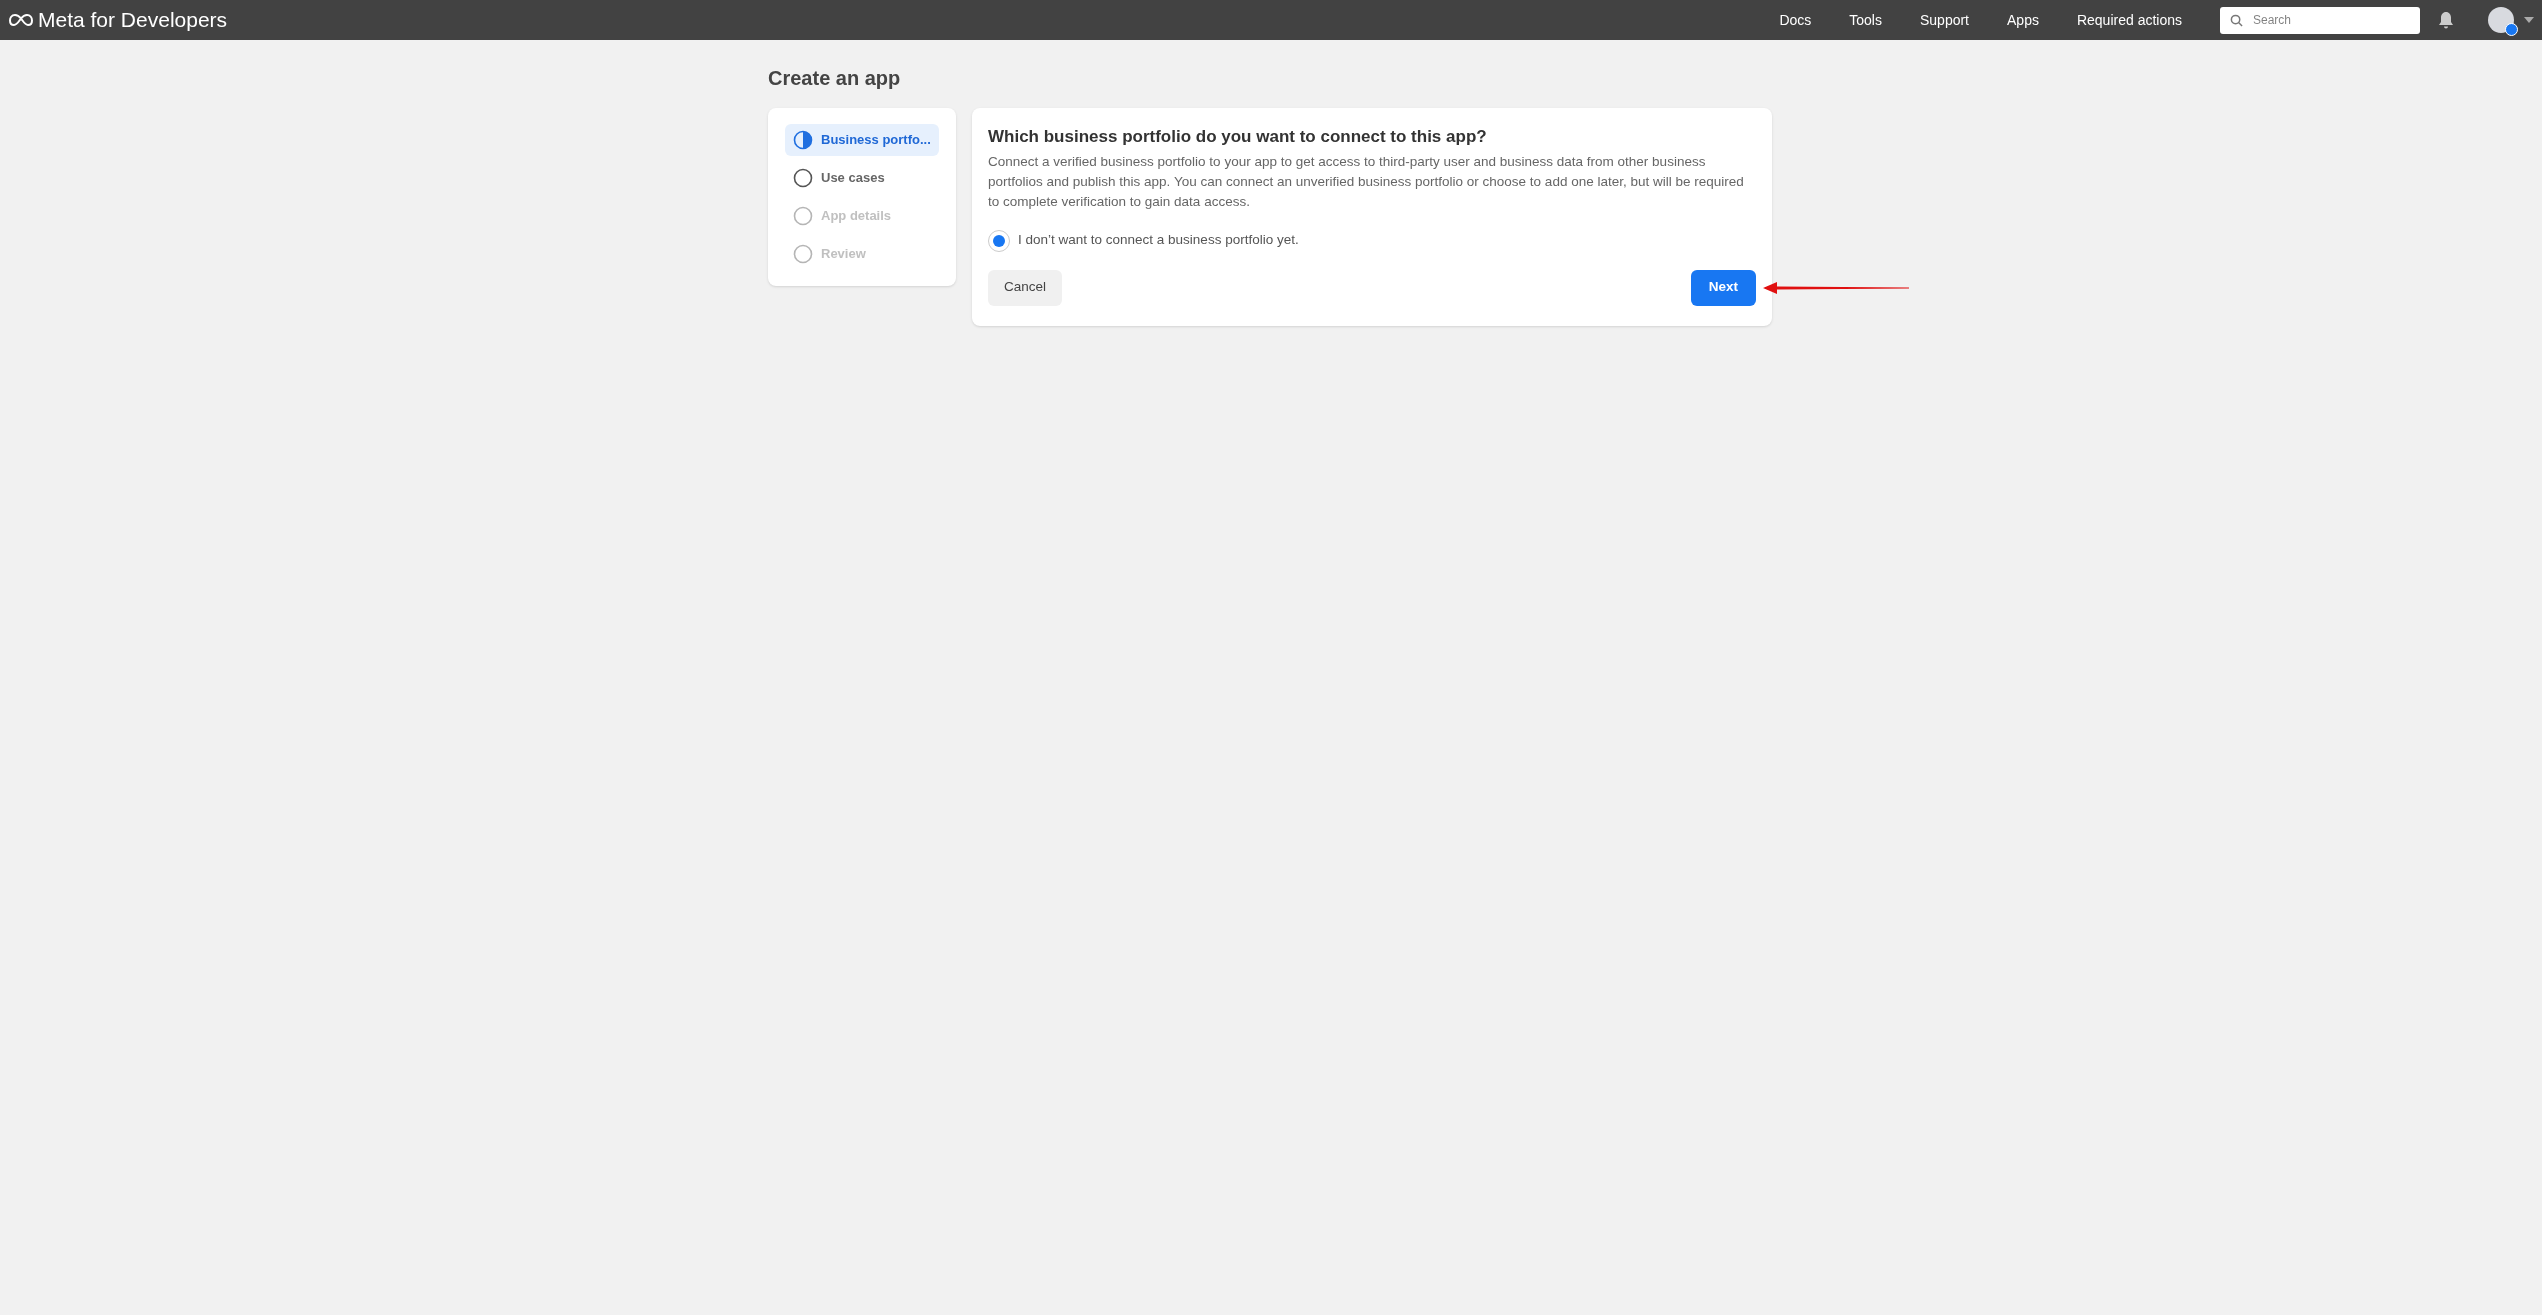 This screenshot has height=1315, width=2542. What do you see at coordinates (2511, 29) in the screenshot?
I see `badge-icon` at bounding box center [2511, 29].